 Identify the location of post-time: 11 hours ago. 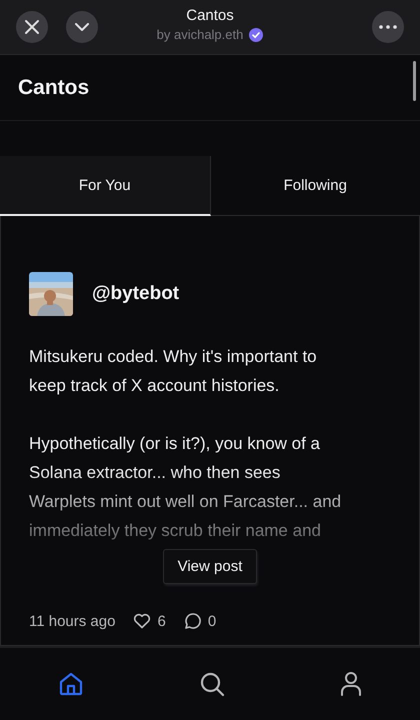
(72, 621).